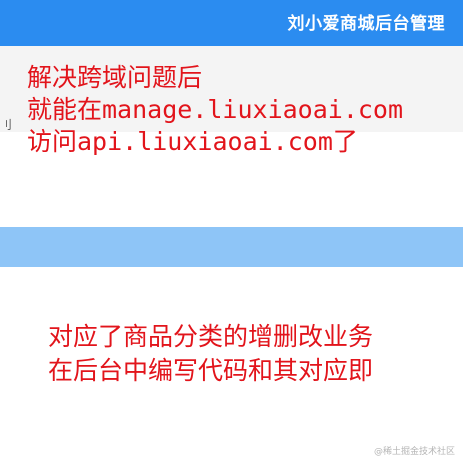 This screenshot has height=463, width=463. What do you see at coordinates (231, 247) in the screenshot?
I see `blue-band` at bounding box center [231, 247].